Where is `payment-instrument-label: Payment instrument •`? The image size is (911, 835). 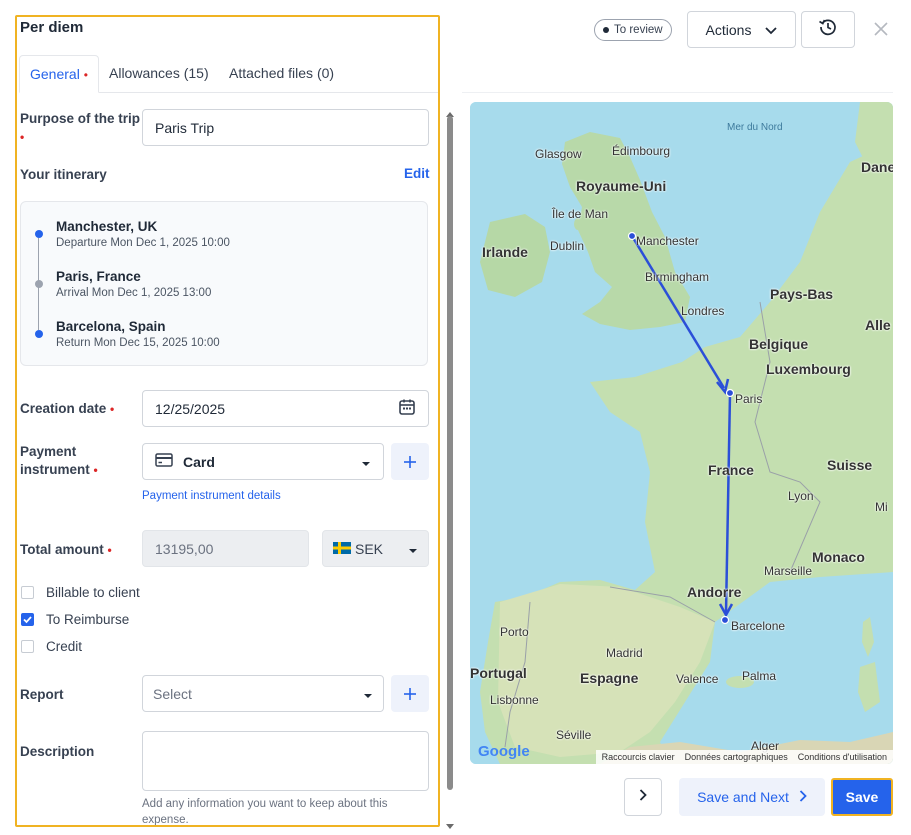 payment-instrument-label: Payment instrument • is located at coordinates (75, 461).